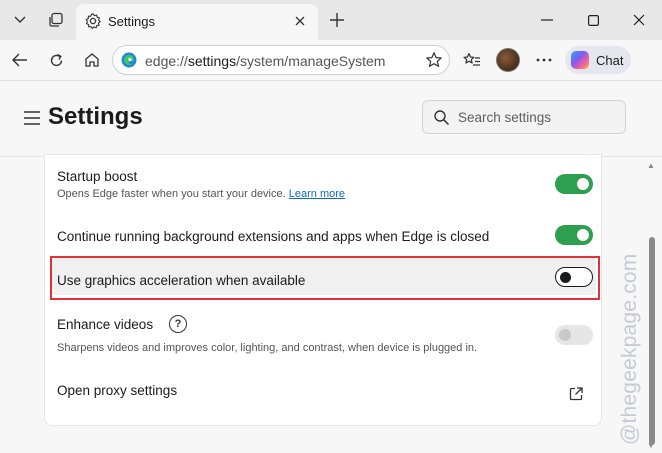 This screenshot has height=453, width=662. I want to click on close-tab-icon, so click(300, 21).